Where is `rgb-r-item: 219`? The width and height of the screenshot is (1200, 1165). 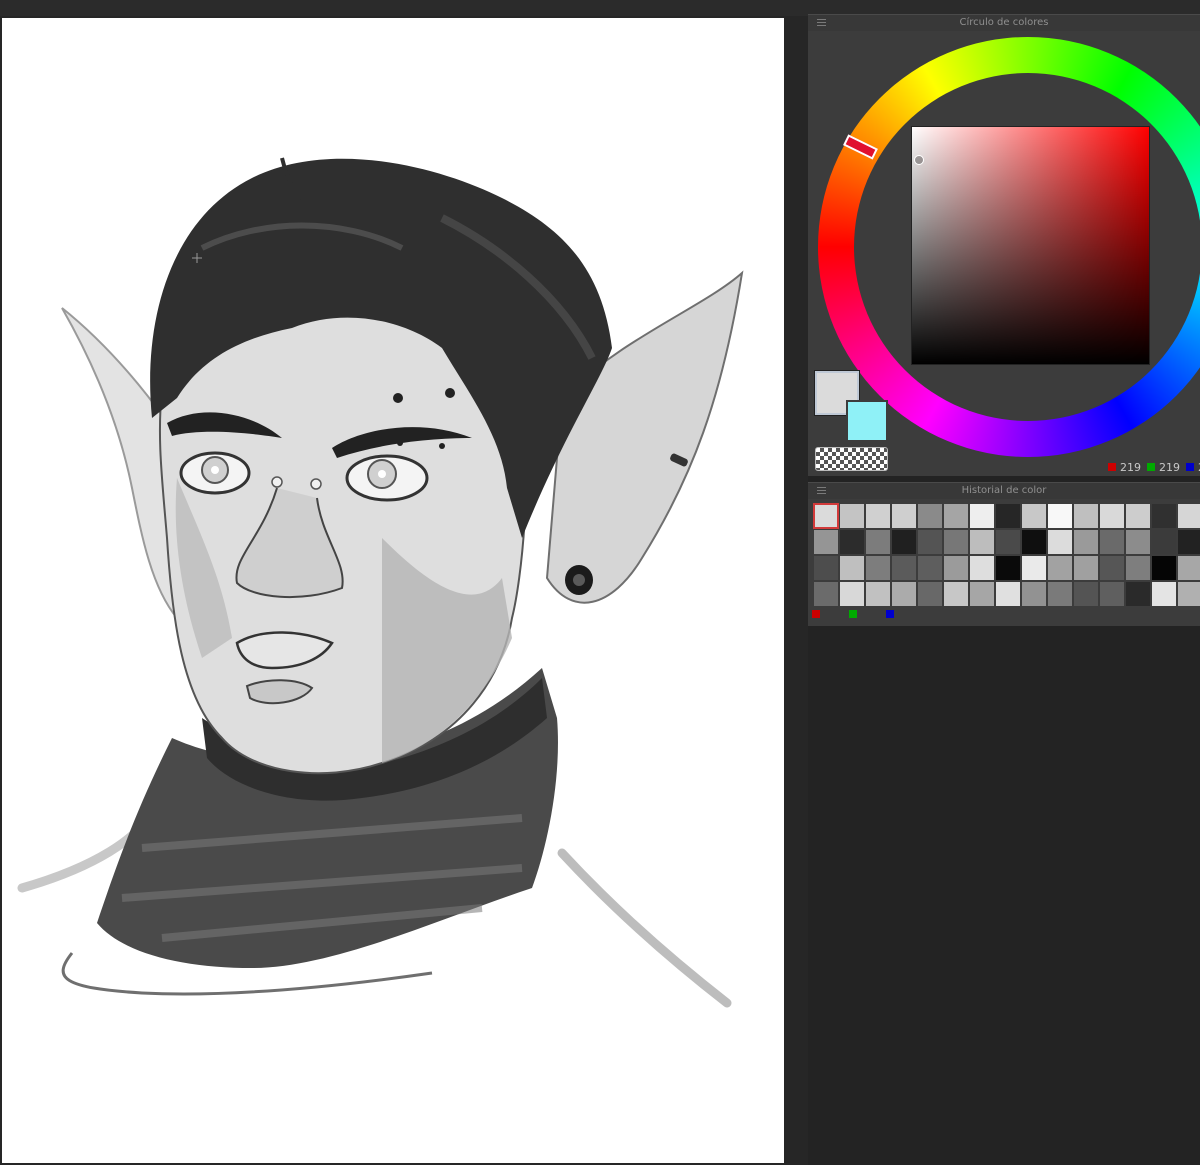
rgb-r-item: 219 is located at coordinates (1124, 467).